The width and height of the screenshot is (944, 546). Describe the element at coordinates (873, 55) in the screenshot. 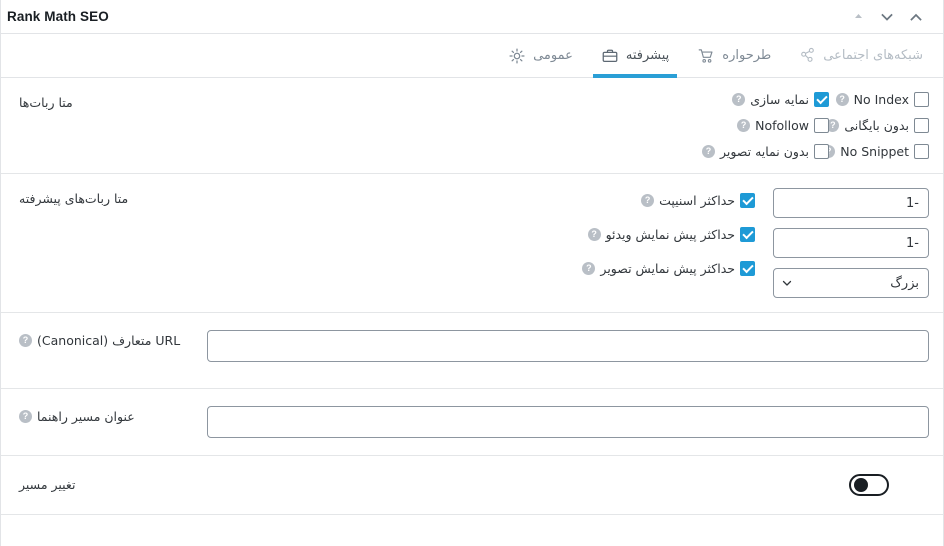

I see `tab-social-label: شبکه‌های اجتماعی` at that location.